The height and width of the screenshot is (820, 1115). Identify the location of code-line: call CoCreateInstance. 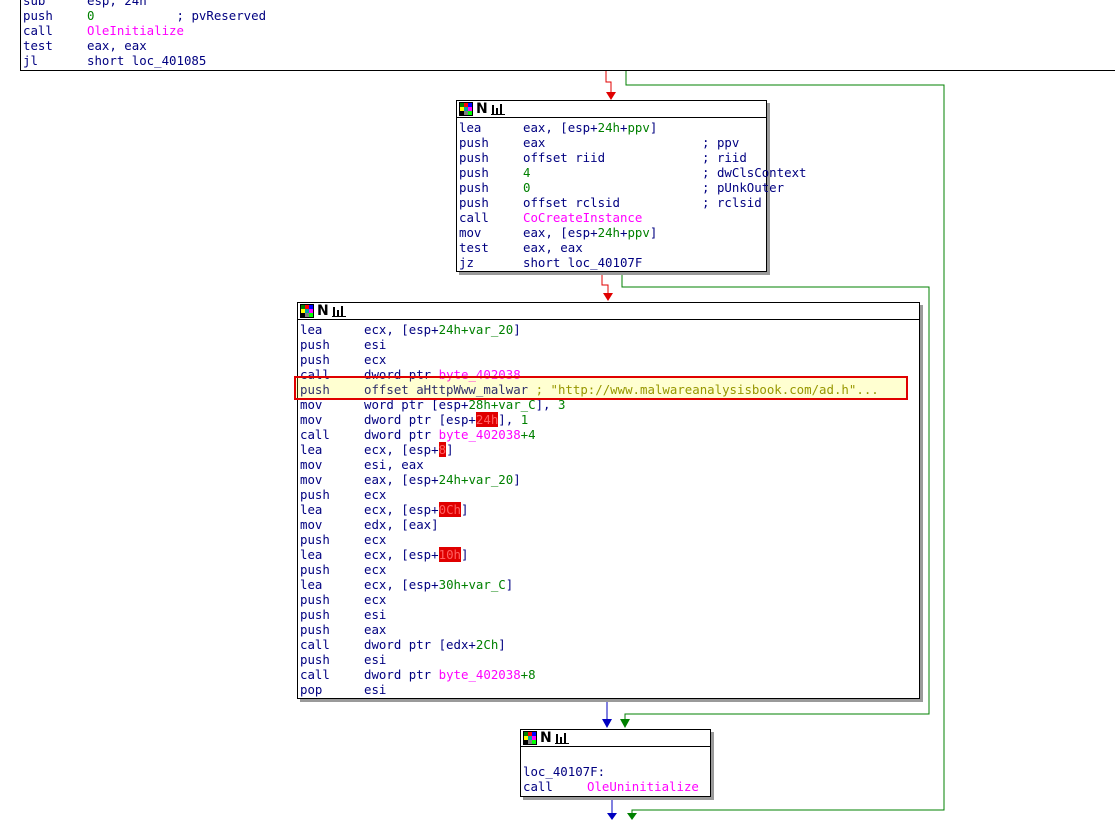
(612, 217).